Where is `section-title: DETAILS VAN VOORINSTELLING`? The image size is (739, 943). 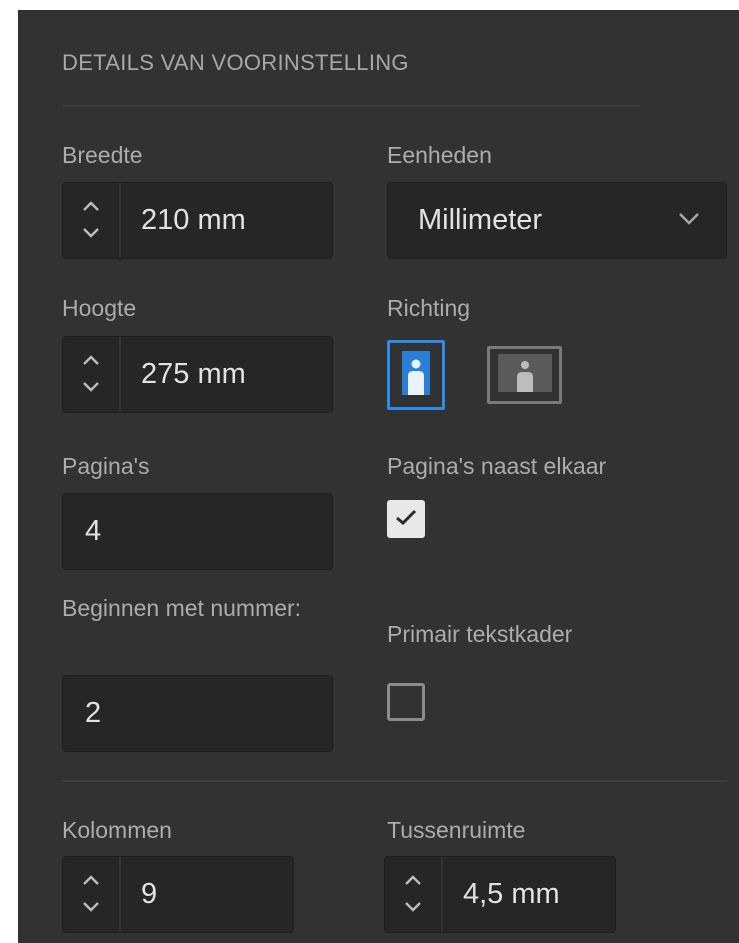
section-title: DETAILS VAN VOORINSTELLING is located at coordinates (235, 62).